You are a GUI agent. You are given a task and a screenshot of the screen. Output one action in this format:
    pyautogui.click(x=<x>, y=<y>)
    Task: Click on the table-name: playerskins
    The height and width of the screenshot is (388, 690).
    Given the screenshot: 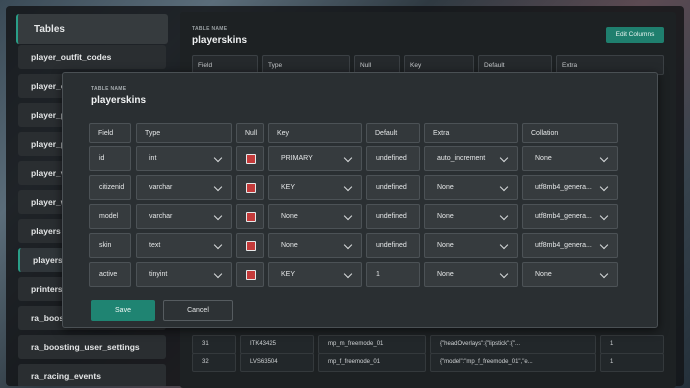 What is the action you would take?
    pyautogui.click(x=220, y=40)
    